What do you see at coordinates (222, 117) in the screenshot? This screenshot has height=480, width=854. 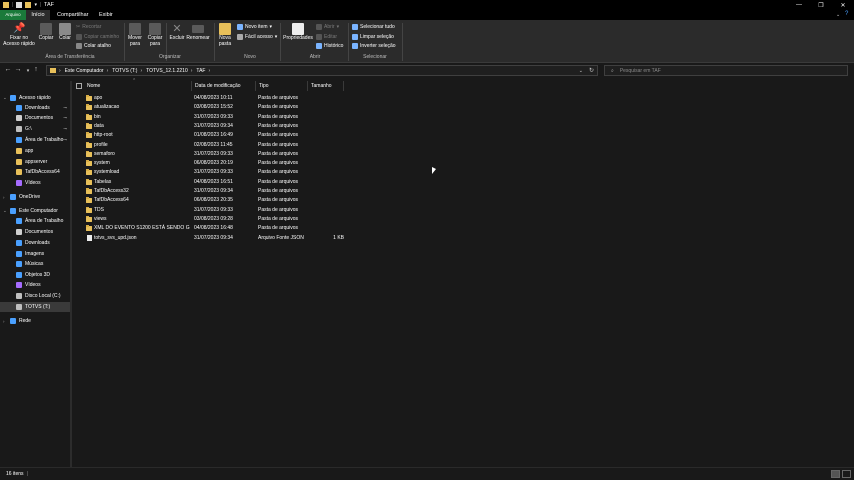 I see `file-row: bin 31/07/2023 09:33 Pasta de arquivos` at bounding box center [222, 117].